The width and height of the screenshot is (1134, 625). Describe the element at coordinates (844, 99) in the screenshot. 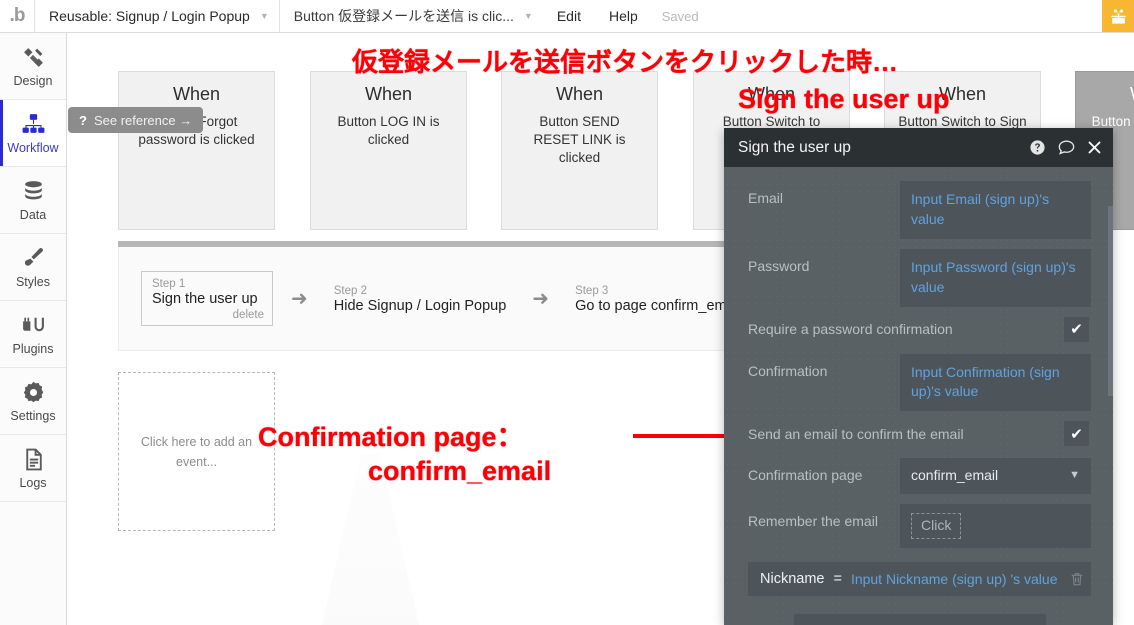

I see `annotation-sign-the-user-up: Sign the user up` at that location.